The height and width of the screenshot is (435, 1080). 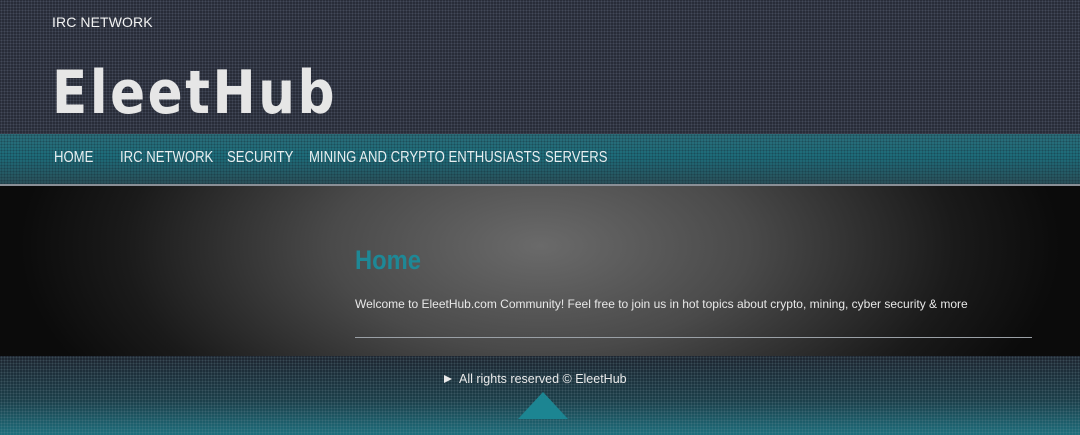 I want to click on nav-item-irc-network: IRC NETWORK, so click(x=166, y=158).